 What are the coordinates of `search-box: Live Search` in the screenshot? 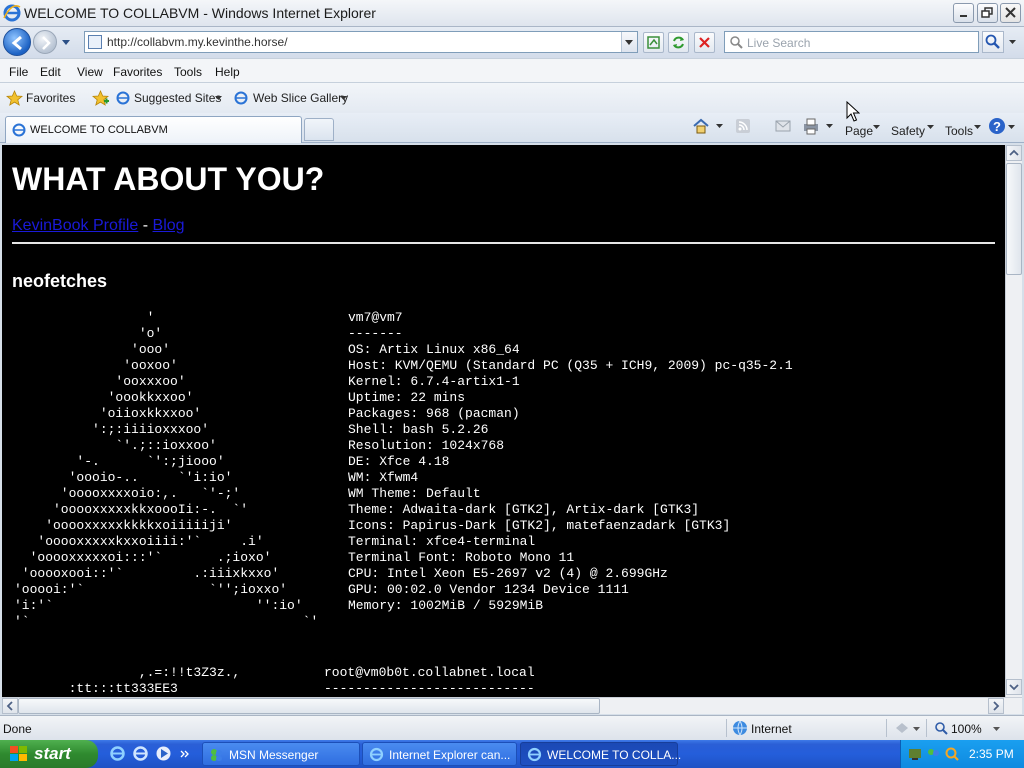 It's located at (851, 42).